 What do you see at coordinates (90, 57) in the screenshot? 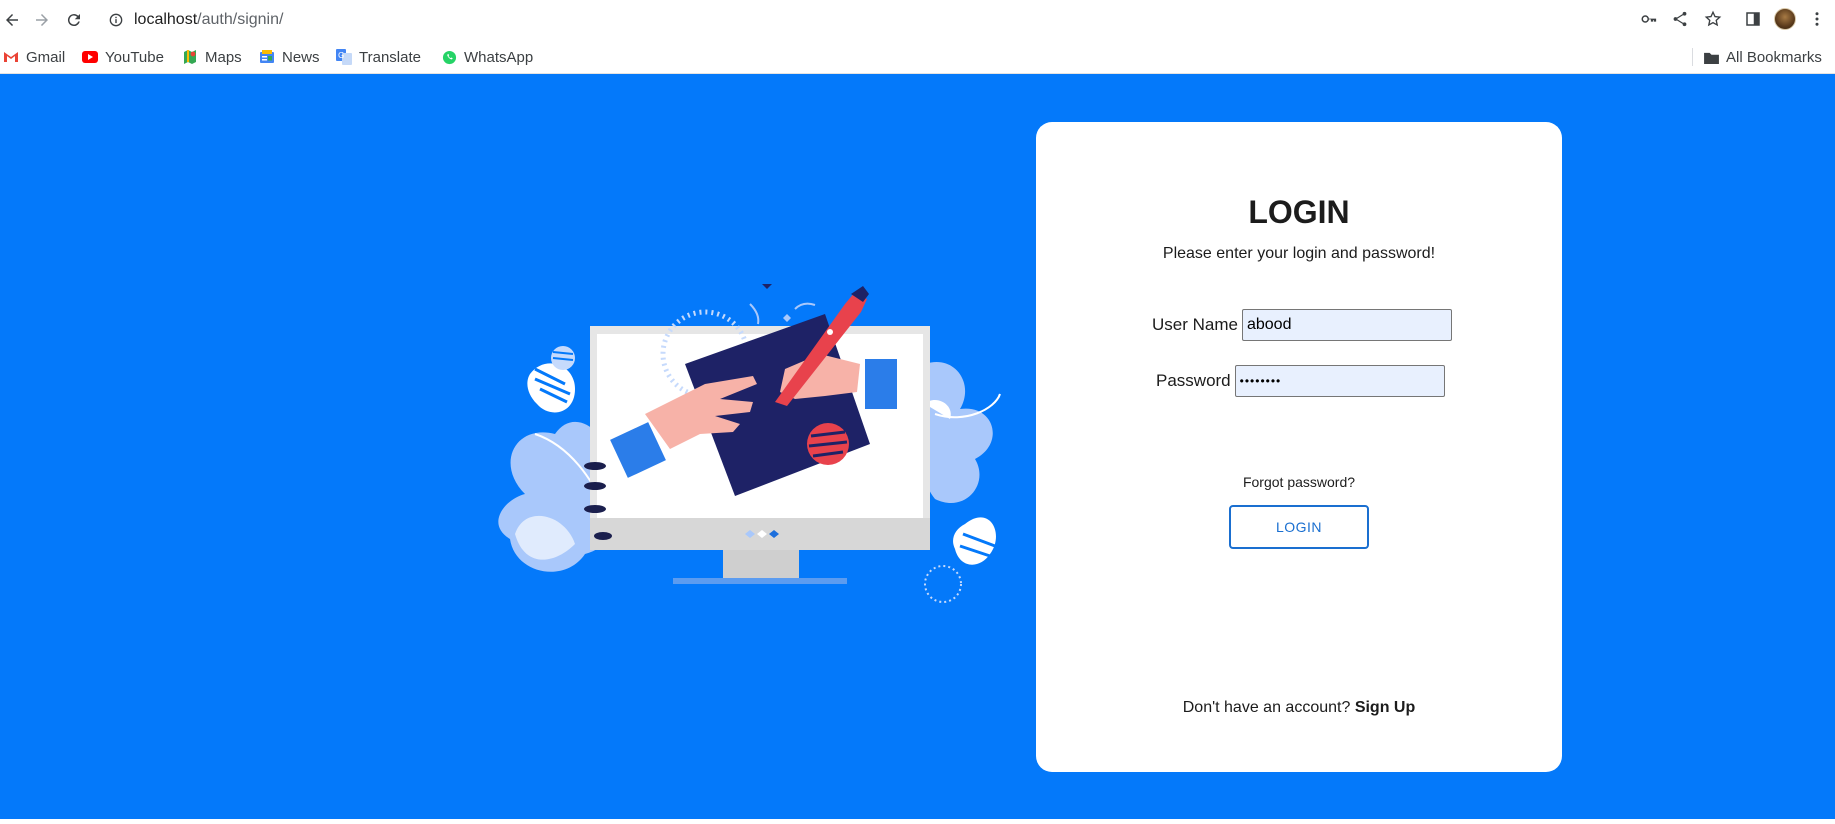
I see `youtube-icon` at bounding box center [90, 57].